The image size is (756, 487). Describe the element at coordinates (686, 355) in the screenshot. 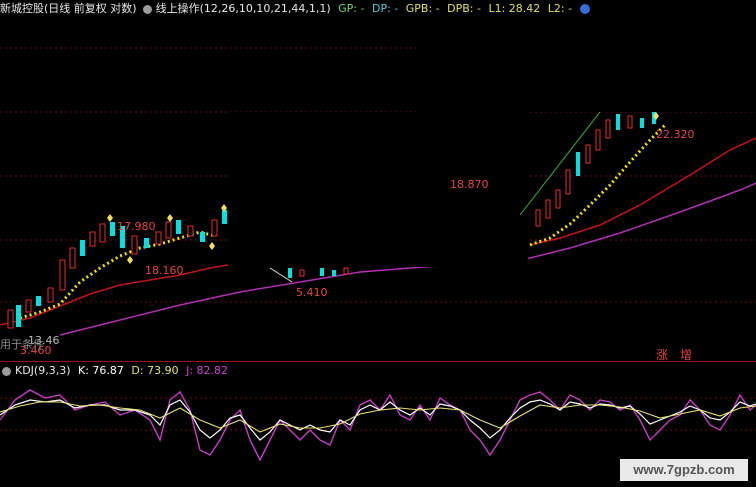

I see `zeng-label: 增` at that location.